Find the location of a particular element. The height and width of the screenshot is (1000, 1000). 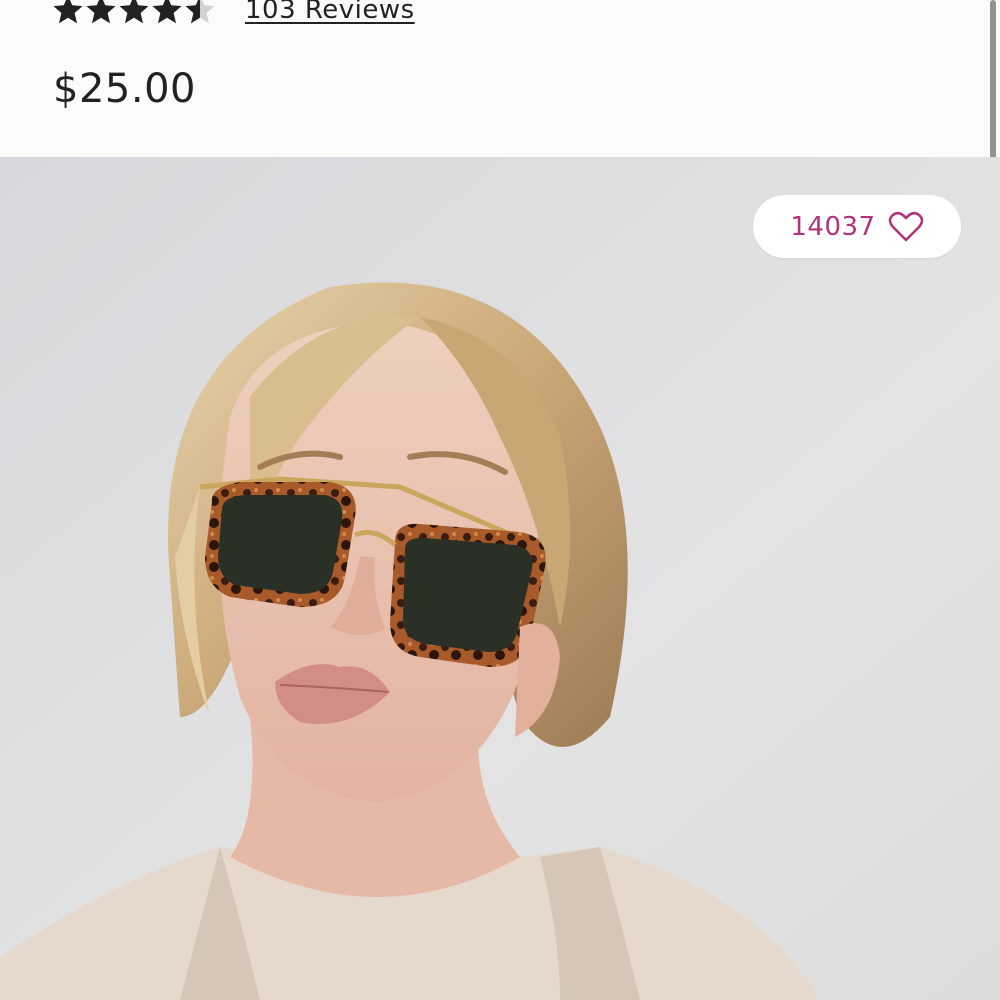

star-rating is located at coordinates (134, 16).